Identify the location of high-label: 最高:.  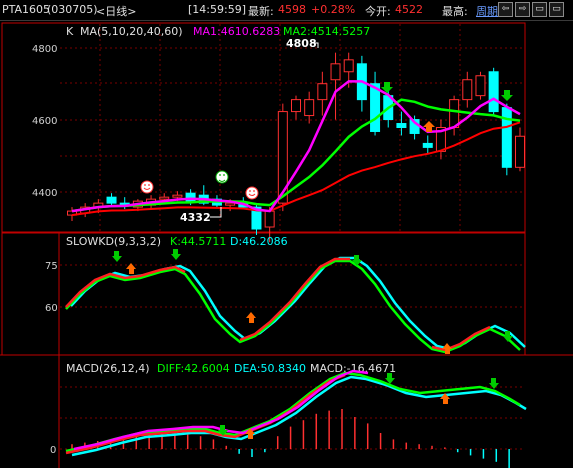
(455, 11).